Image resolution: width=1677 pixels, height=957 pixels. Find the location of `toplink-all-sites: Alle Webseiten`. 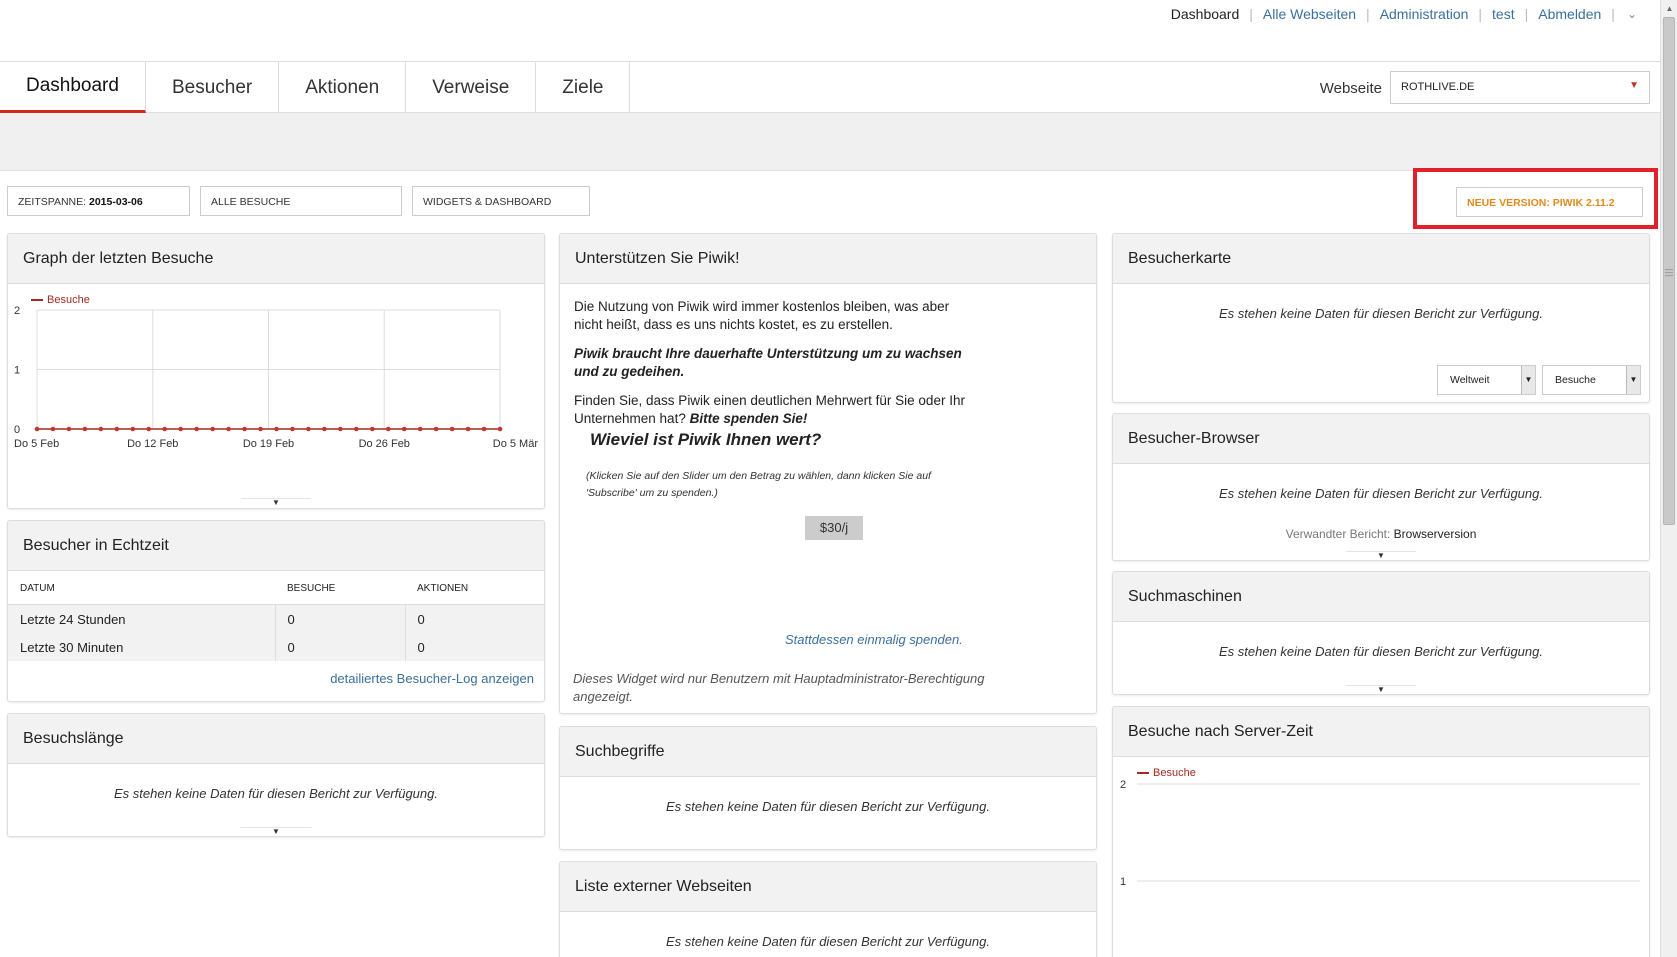

toplink-all-sites: Alle Webseiten is located at coordinates (1309, 14).